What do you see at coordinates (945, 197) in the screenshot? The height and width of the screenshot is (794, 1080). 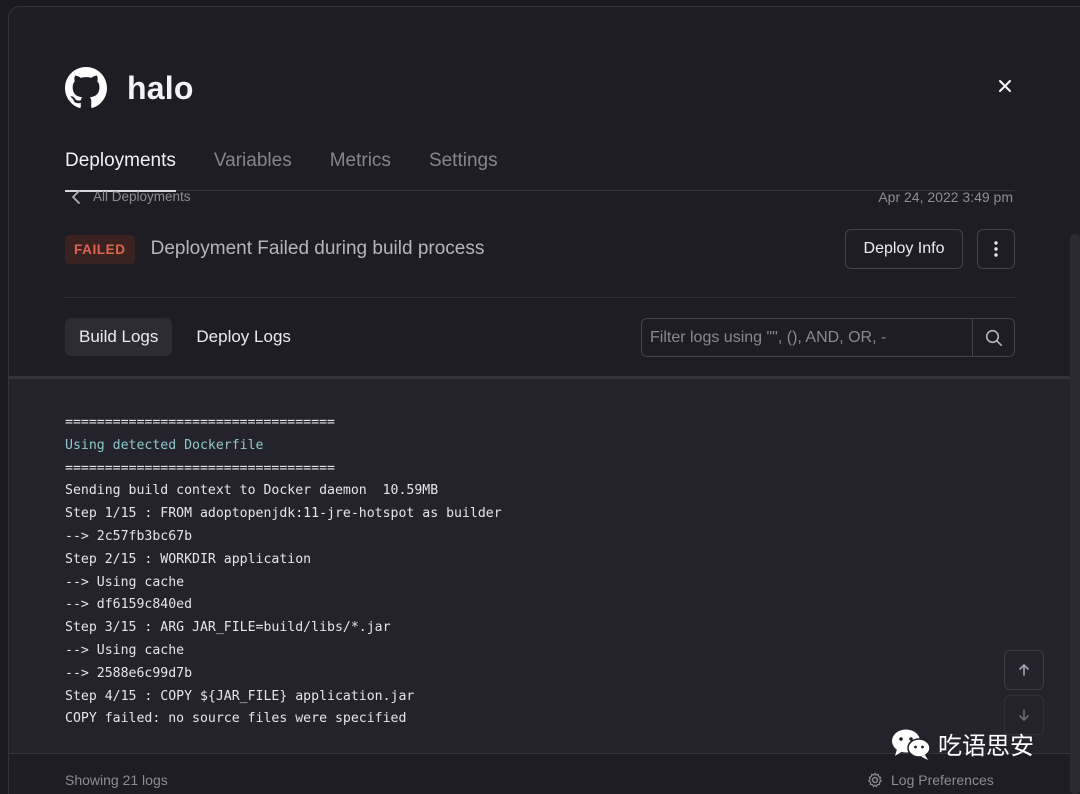 I see `deployment-date: Apr 24, 2022 3:49 pm` at bounding box center [945, 197].